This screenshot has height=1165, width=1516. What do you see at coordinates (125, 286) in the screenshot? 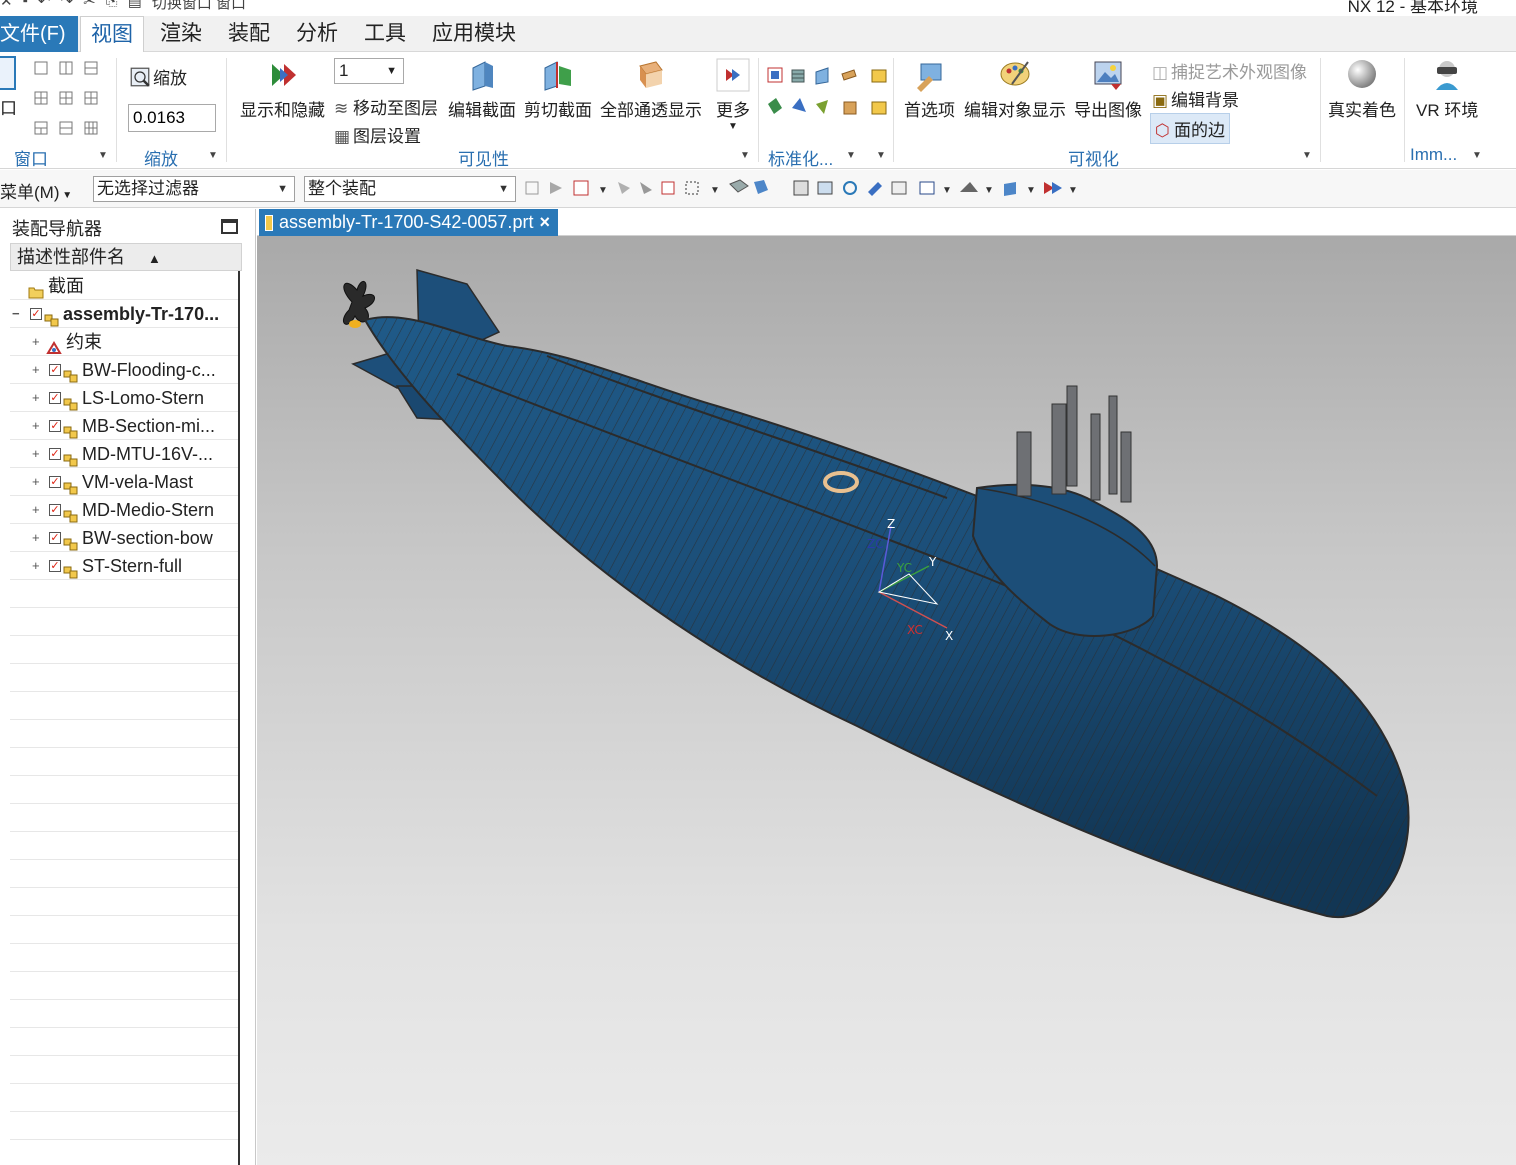
I see `tree-row-section: 截面` at bounding box center [125, 286].